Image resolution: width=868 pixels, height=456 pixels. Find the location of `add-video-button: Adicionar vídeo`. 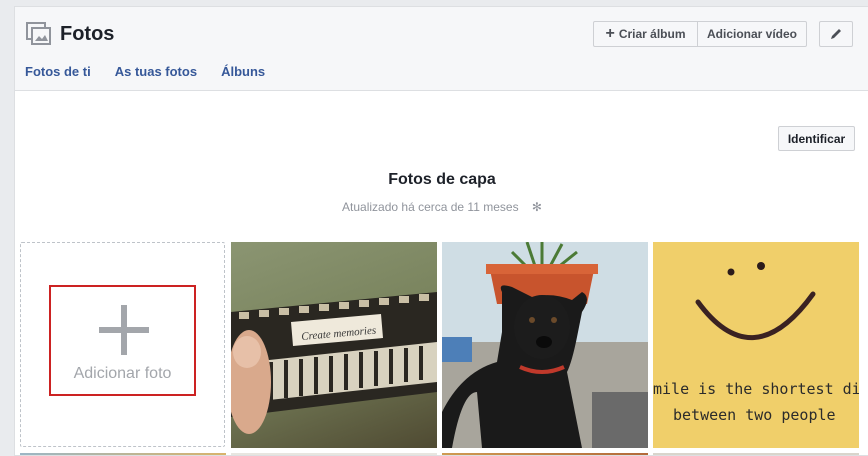

add-video-button: Adicionar vídeo is located at coordinates (752, 34).